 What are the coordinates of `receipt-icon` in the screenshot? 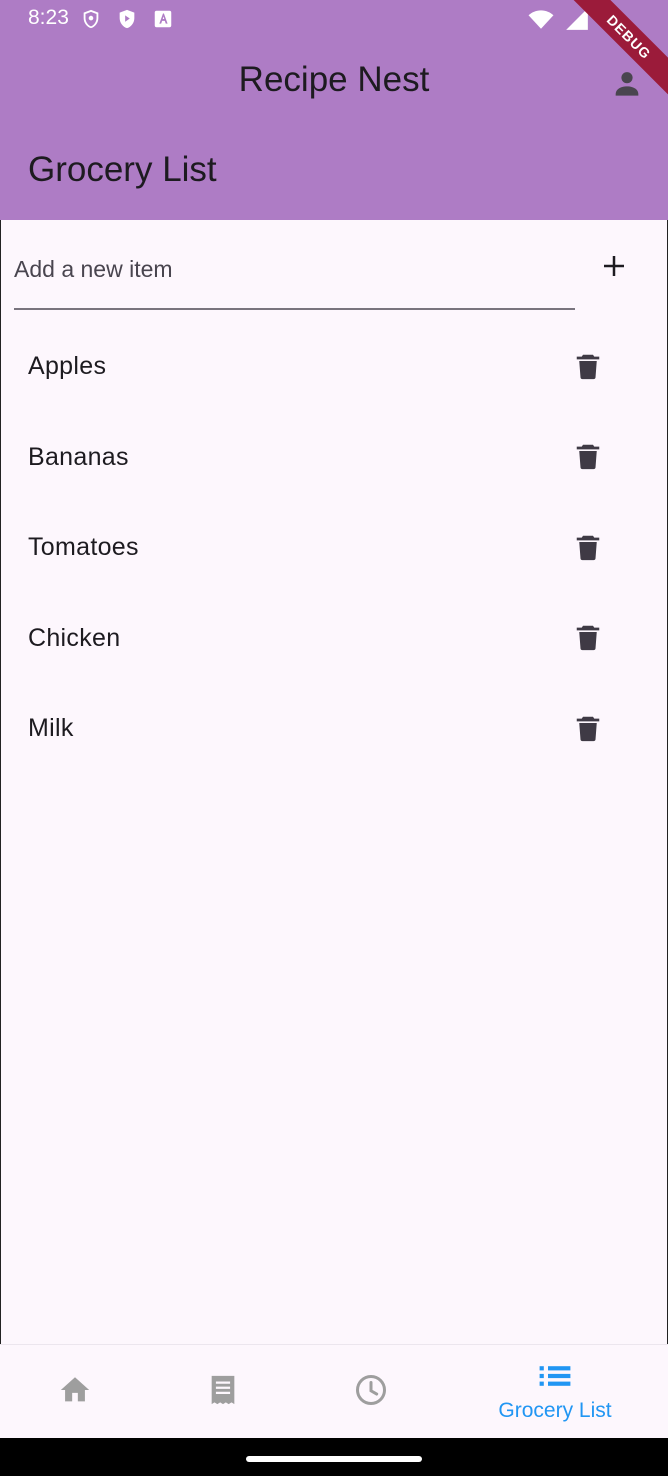 It's located at (223, 1392).